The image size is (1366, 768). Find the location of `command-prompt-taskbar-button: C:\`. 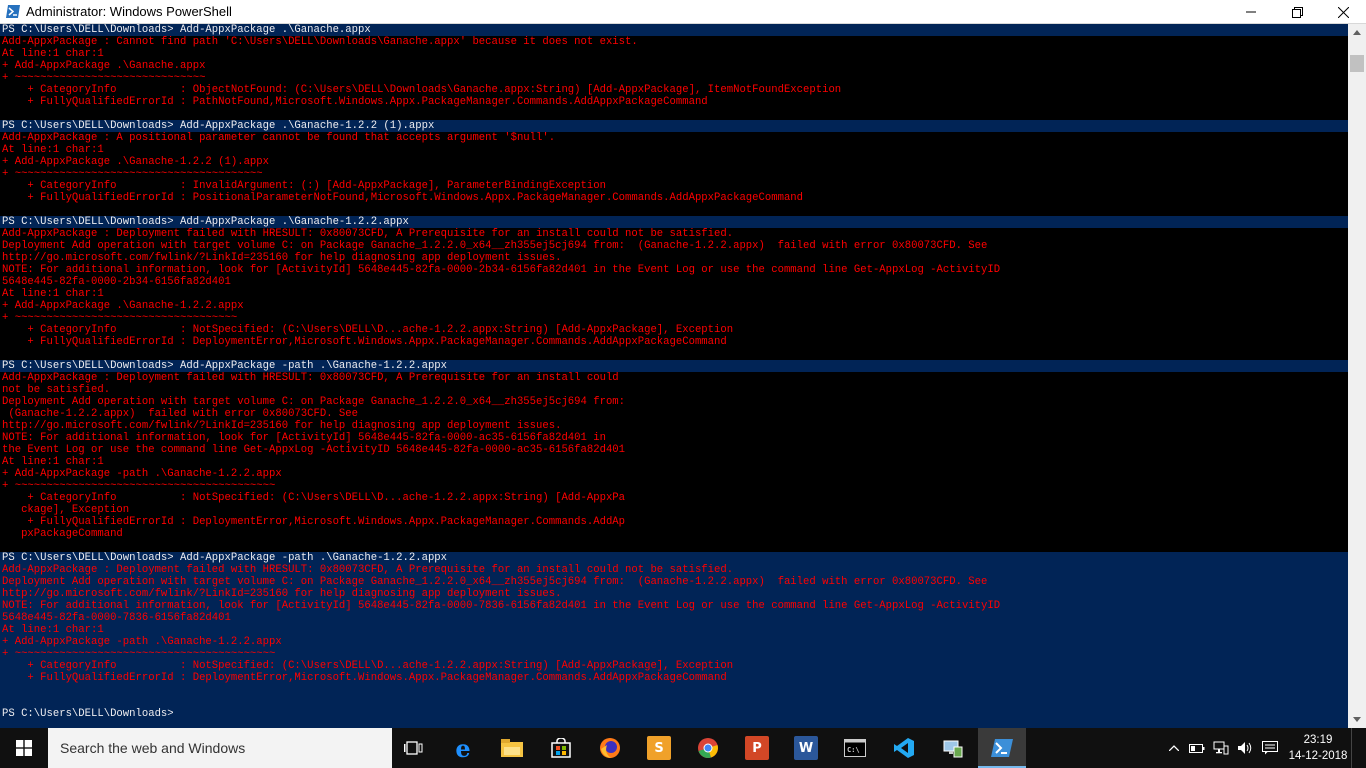

command-prompt-taskbar-button: C:\ is located at coordinates (855, 748).